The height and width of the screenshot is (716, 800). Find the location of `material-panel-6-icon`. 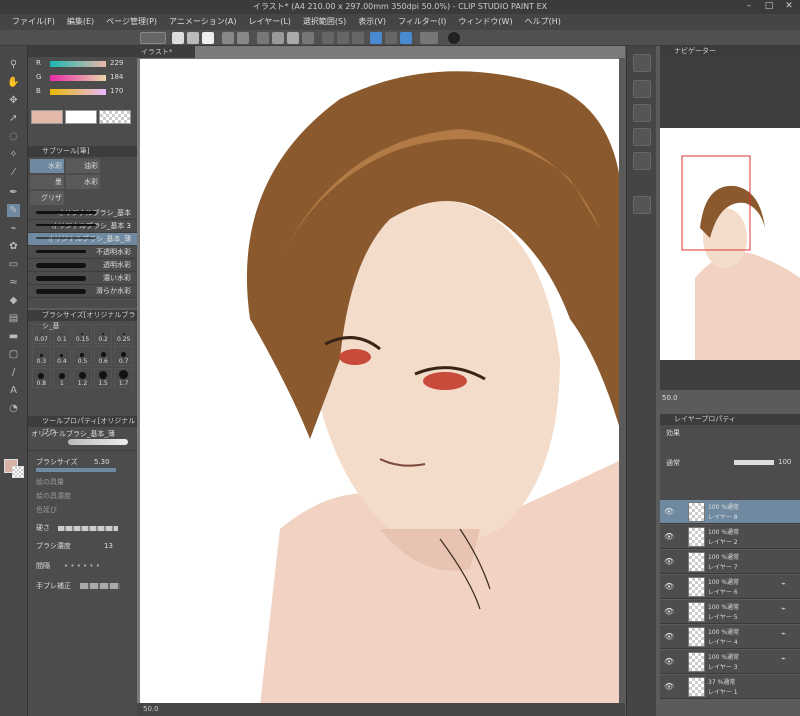

material-panel-6-icon is located at coordinates (642, 205).